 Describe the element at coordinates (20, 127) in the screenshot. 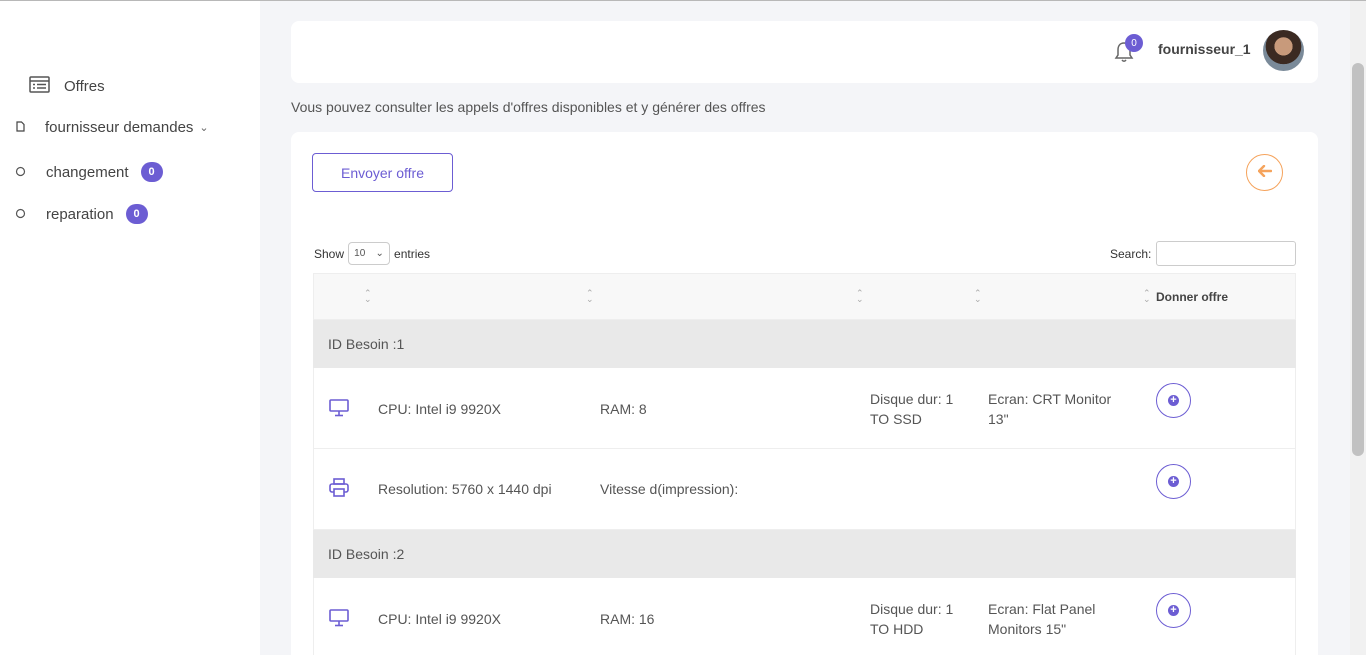

I see `file-icon` at that location.